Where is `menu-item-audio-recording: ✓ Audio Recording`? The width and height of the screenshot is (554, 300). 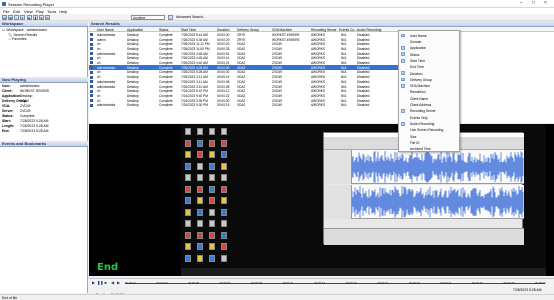
menu-item-audio-recording: ✓ Audio Recording is located at coordinates (430, 123).